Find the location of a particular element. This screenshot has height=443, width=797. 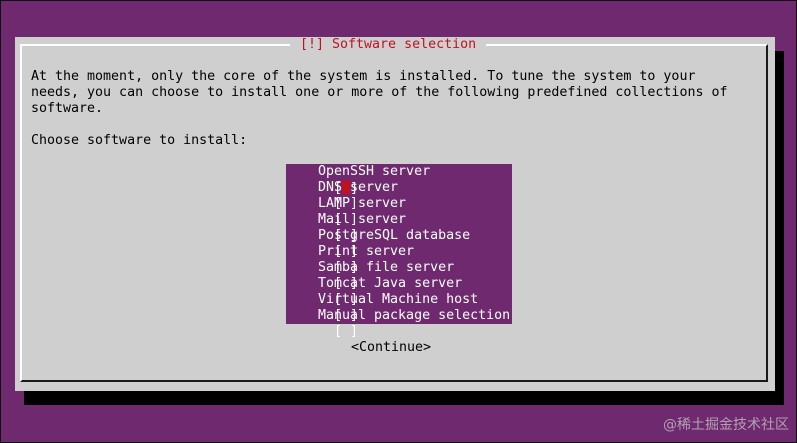

list-item-manual-package-selection: [ ] Manual package selection is located at coordinates (398, 323).